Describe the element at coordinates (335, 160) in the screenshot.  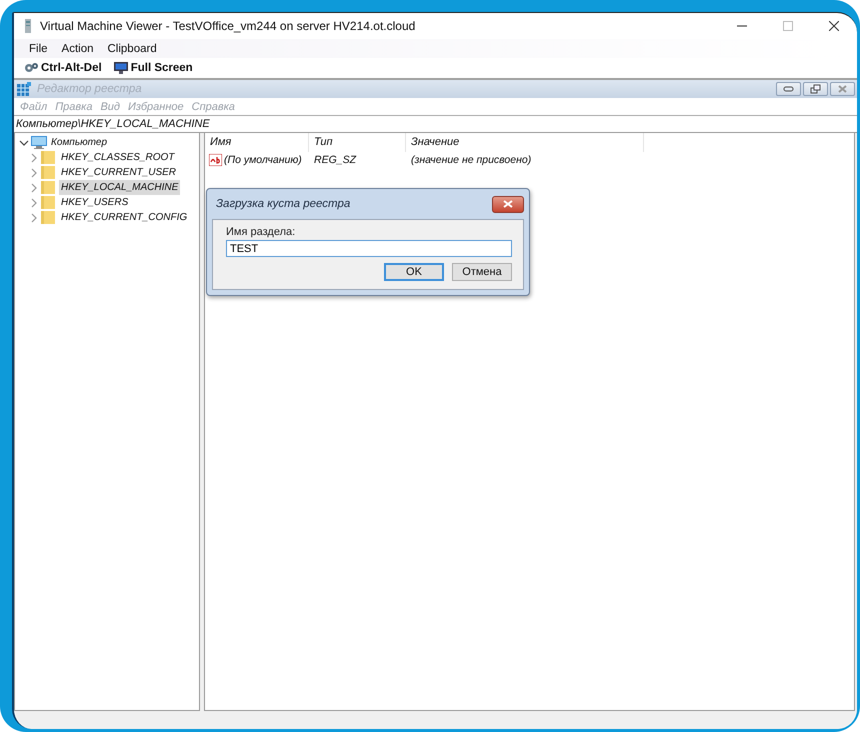
I see `table-cell-text: REG_SZ` at that location.